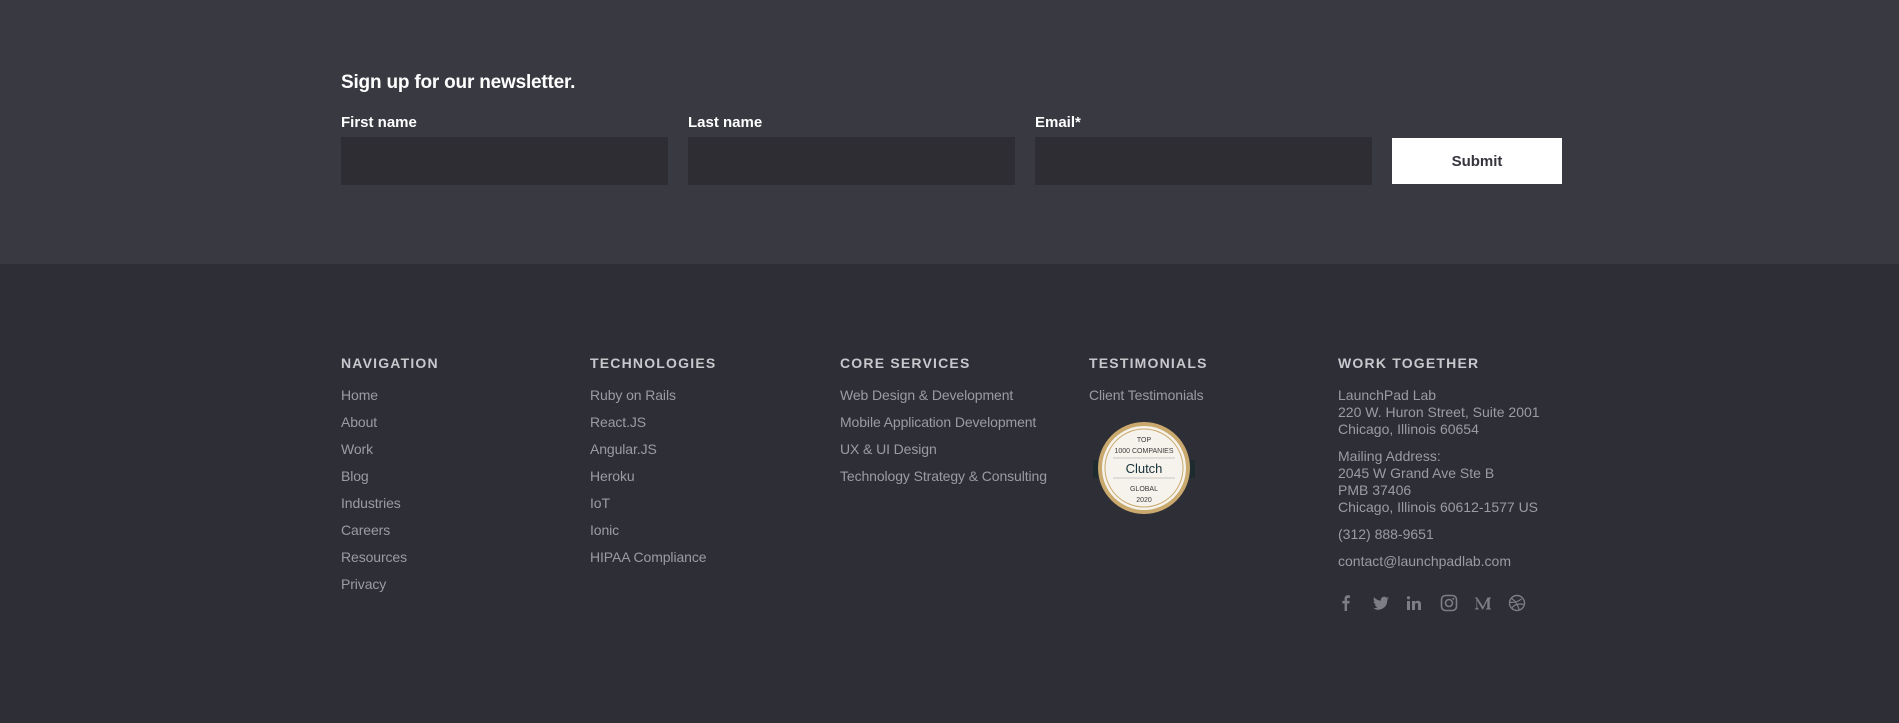 The width and height of the screenshot is (1899, 723). I want to click on list-item: Angular.JS, so click(653, 454).